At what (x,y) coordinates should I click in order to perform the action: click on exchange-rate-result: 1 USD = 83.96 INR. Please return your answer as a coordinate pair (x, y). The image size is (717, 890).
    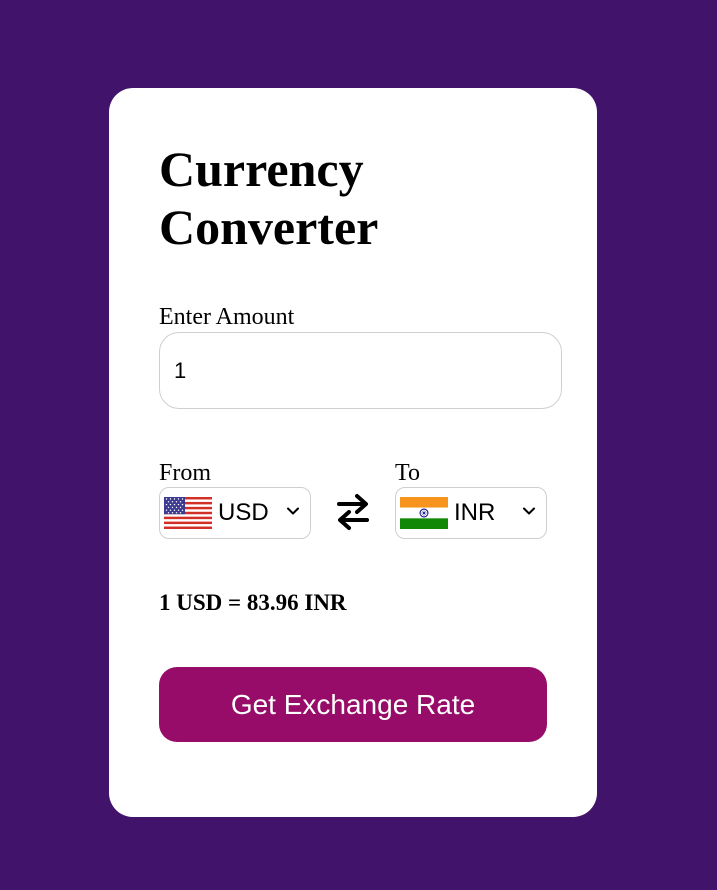
    Looking at the image, I should click on (253, 602).